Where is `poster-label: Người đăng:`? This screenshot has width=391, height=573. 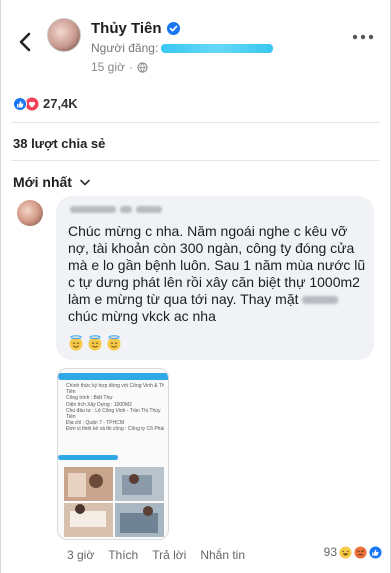
poster-label: Người đăng: is located at coordinates (125, 48).